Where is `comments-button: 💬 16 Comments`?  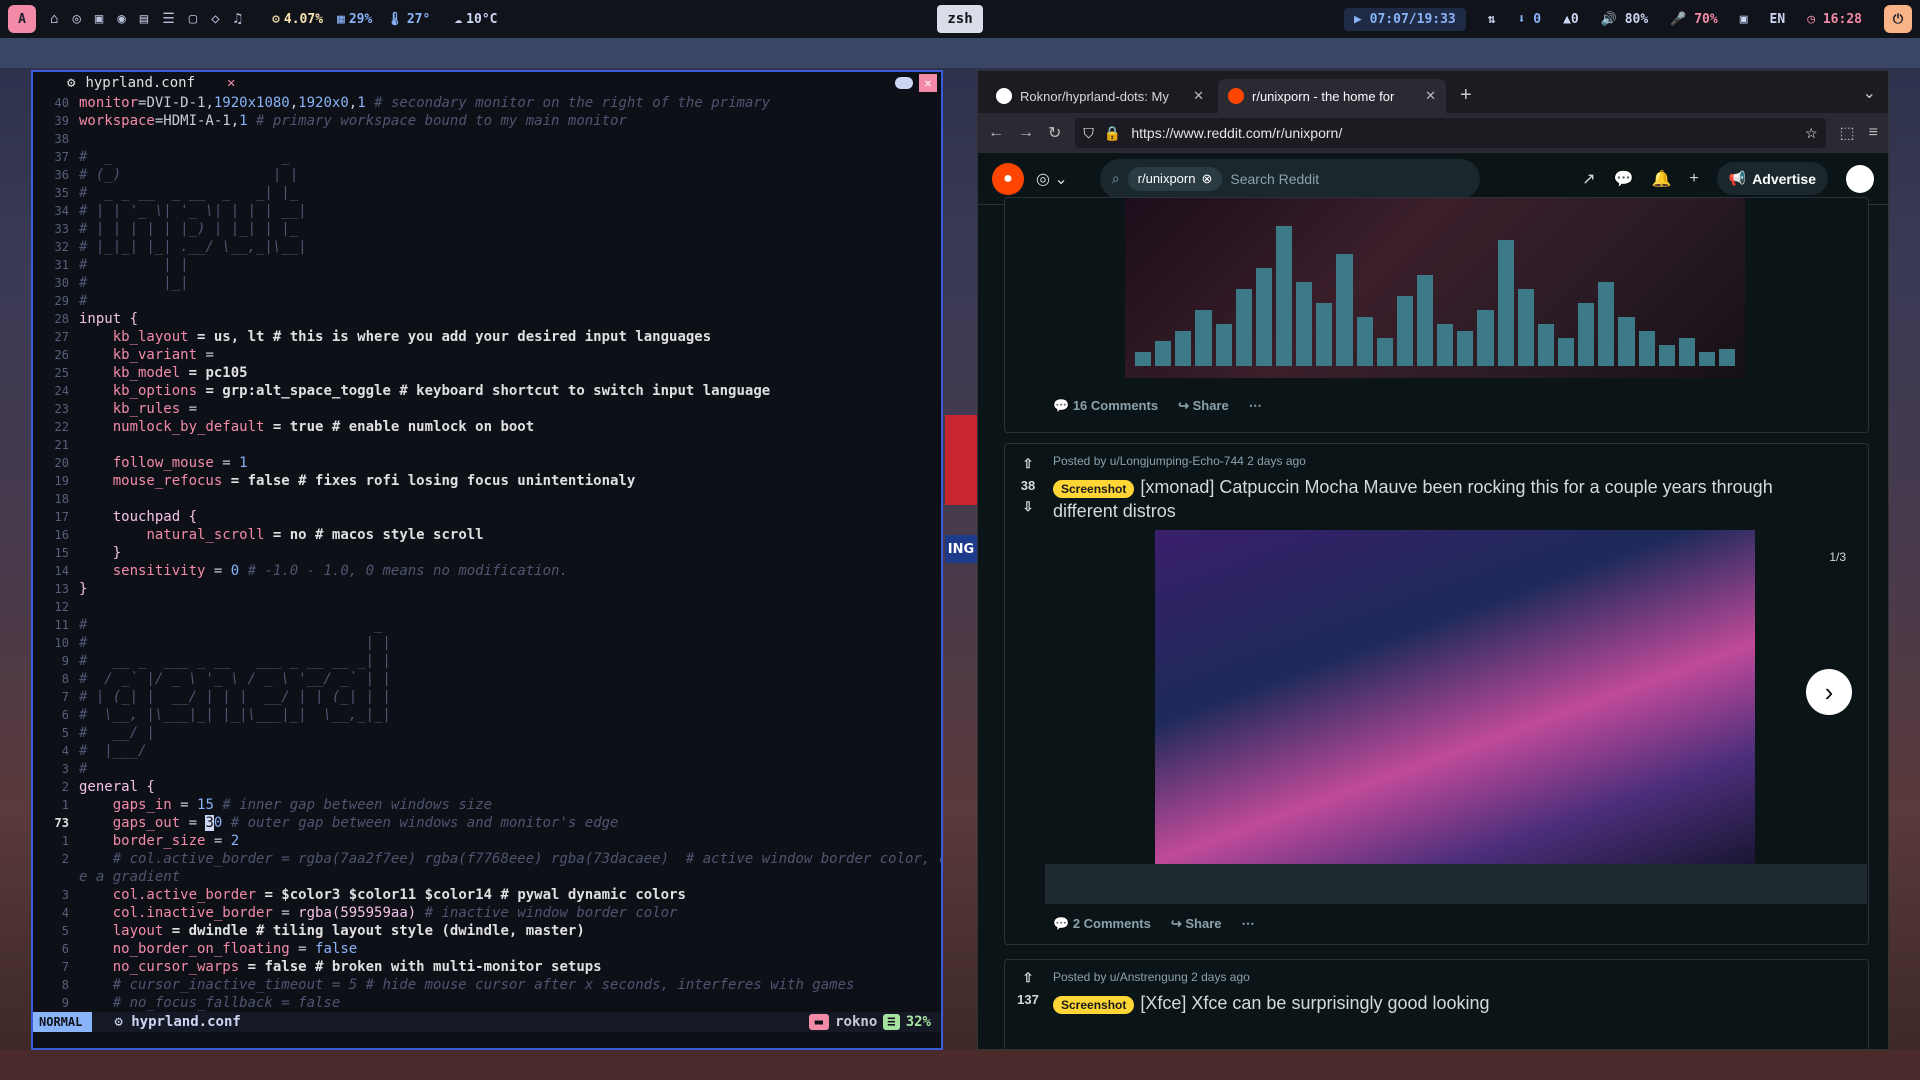 comments-button: 💬 16 Comments is located at coordinates (1105, 406).